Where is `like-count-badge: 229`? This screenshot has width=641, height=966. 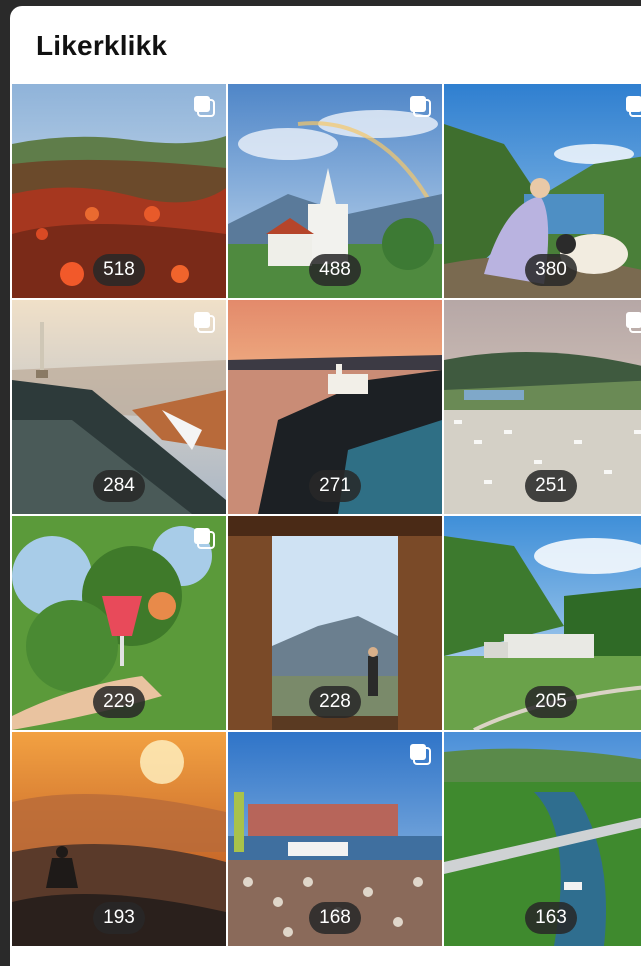
like-count-badge: 229 is located at coordinates (119, 702).